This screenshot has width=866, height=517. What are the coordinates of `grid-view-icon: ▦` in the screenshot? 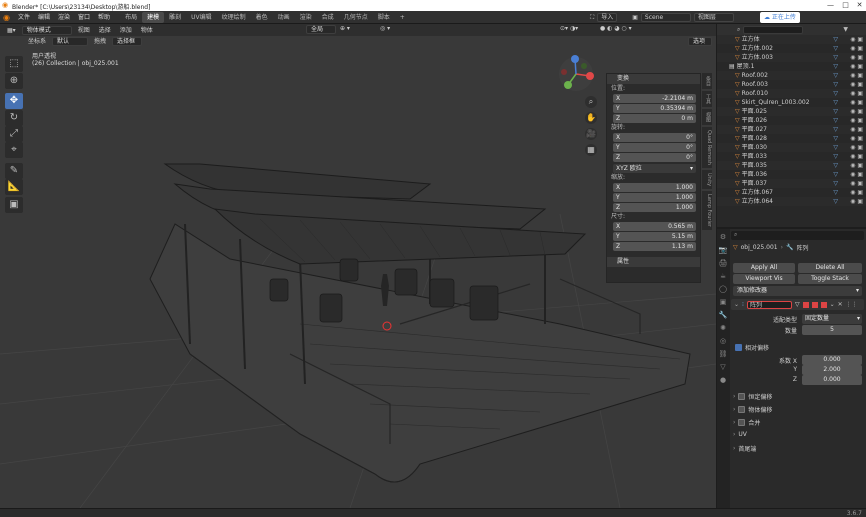 It's located at (591, 150).